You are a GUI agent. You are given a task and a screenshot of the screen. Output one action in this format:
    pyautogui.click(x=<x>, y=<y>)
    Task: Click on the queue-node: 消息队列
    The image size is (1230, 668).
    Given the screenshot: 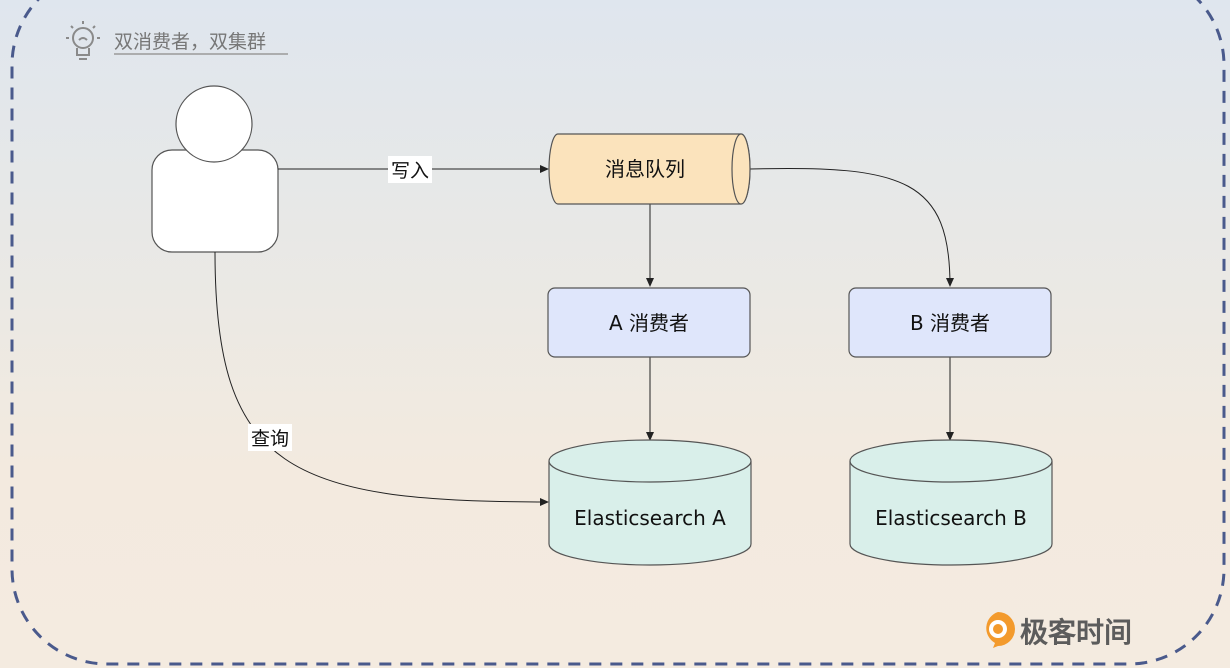 What is the action you would take?
    pyautogui.click(x=649, y=169)
    